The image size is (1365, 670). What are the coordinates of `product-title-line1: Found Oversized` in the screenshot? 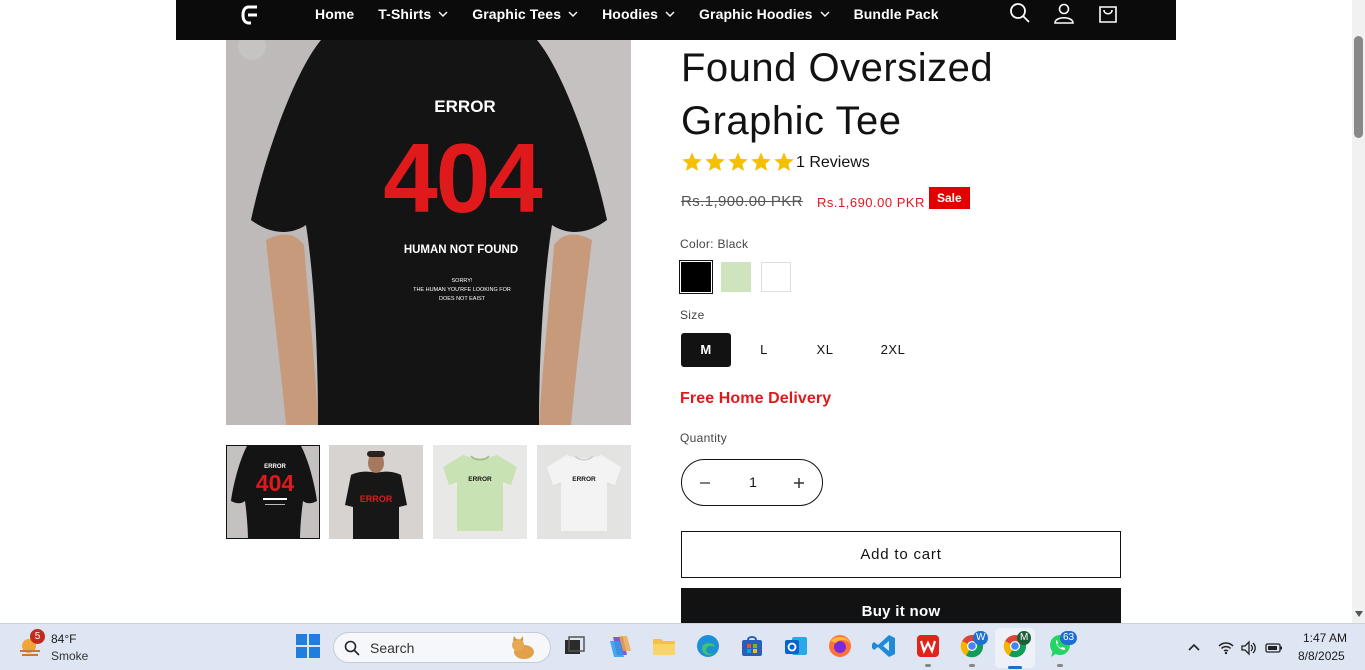 It's located at (837, 68).